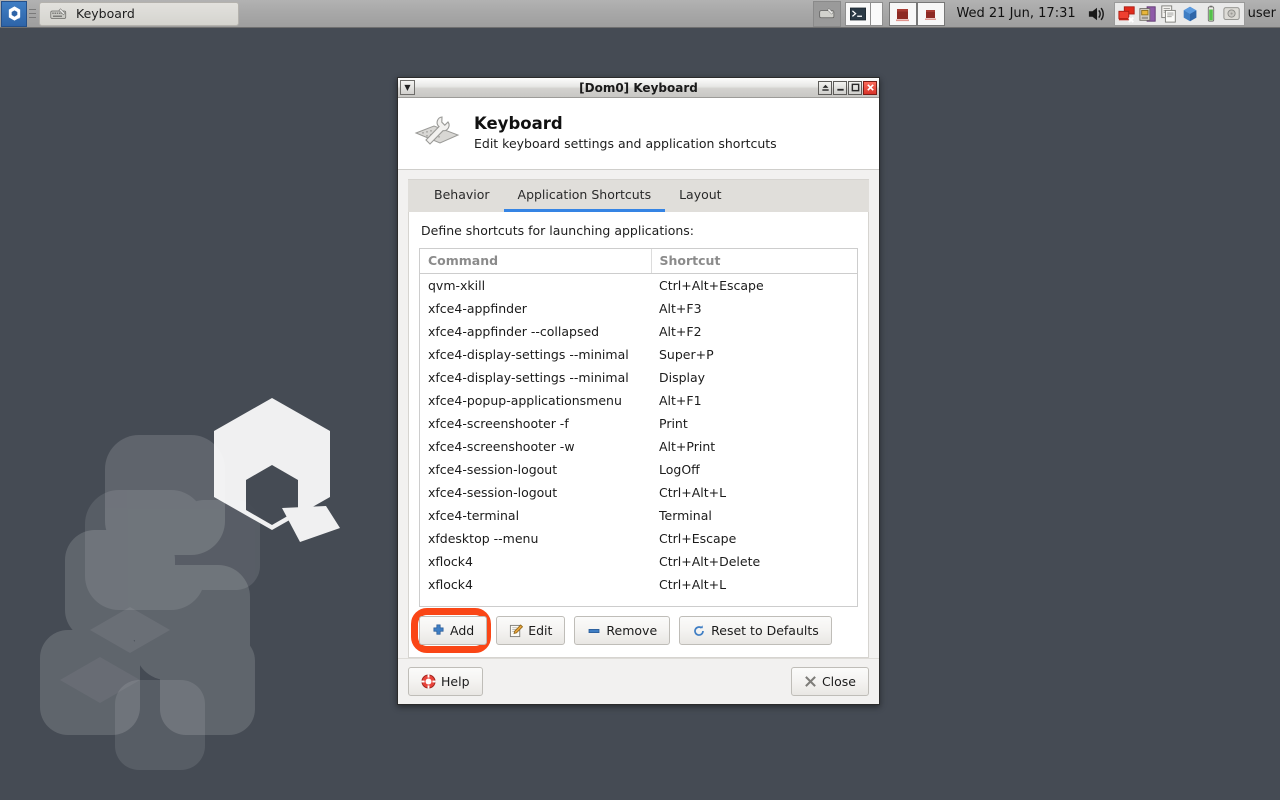 The width and height of the screenshot is (1280, 800). I want to click on window-titlebar: ▼ [Dom0] Keyboard, so click(638, 88).